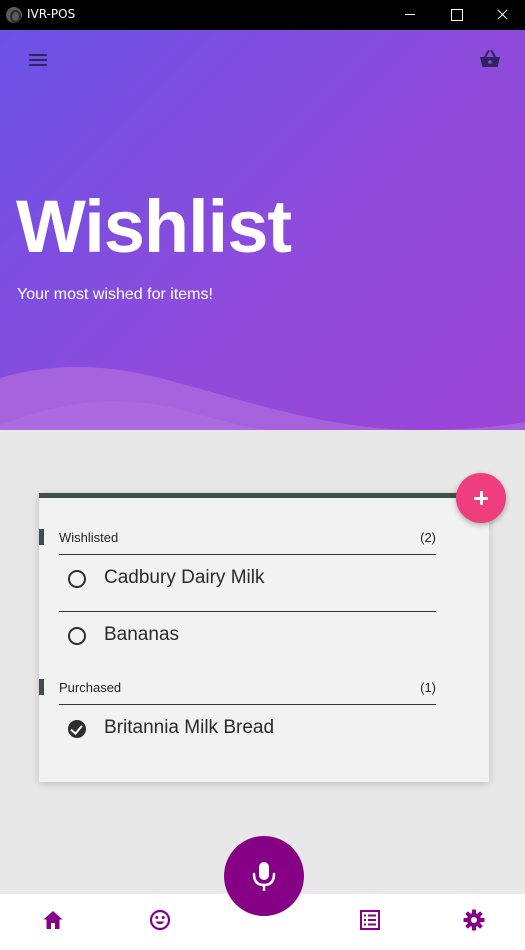 This screenshot has width=525, height=950. I want to click on section-header-purchased: Purchased (1), so click(264, 688).